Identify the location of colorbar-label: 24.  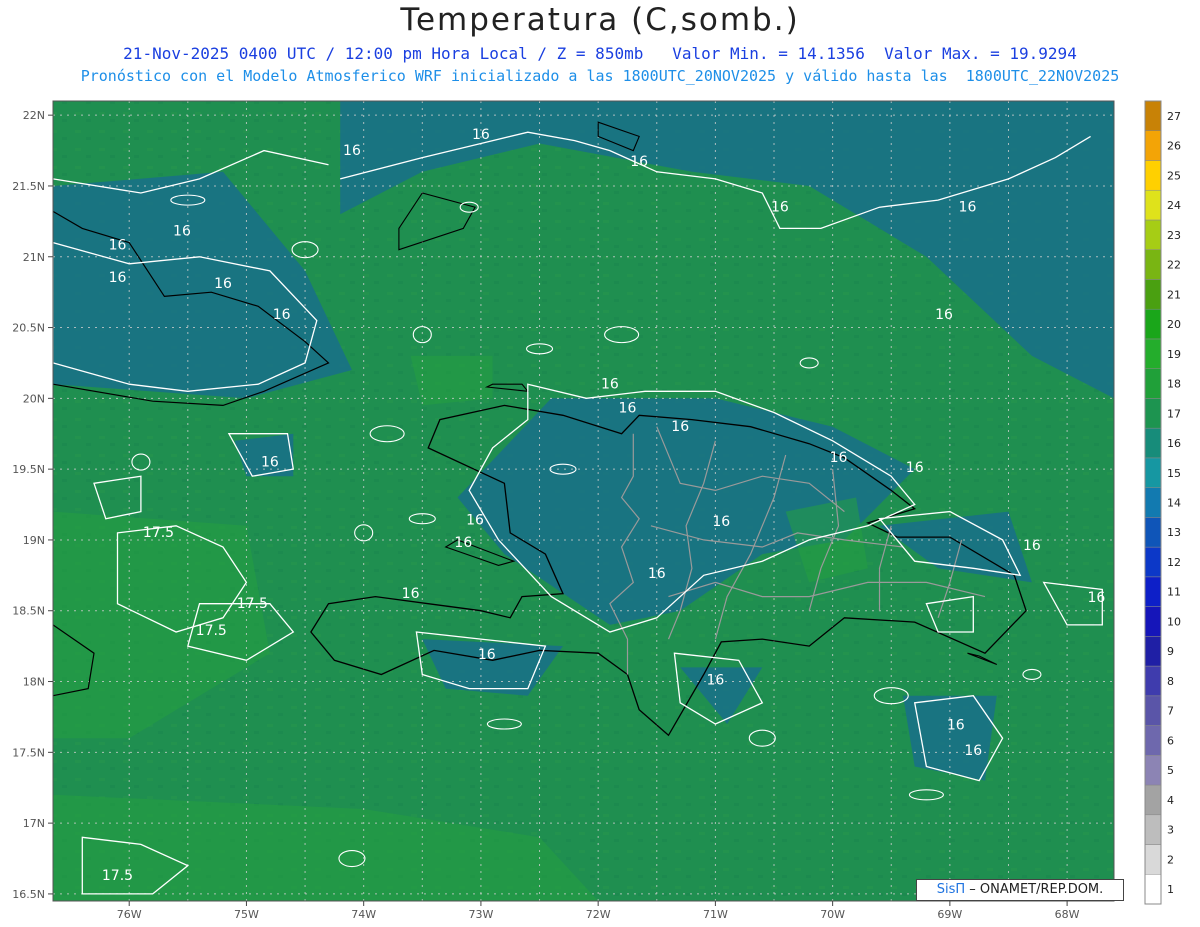
(1174, 205).